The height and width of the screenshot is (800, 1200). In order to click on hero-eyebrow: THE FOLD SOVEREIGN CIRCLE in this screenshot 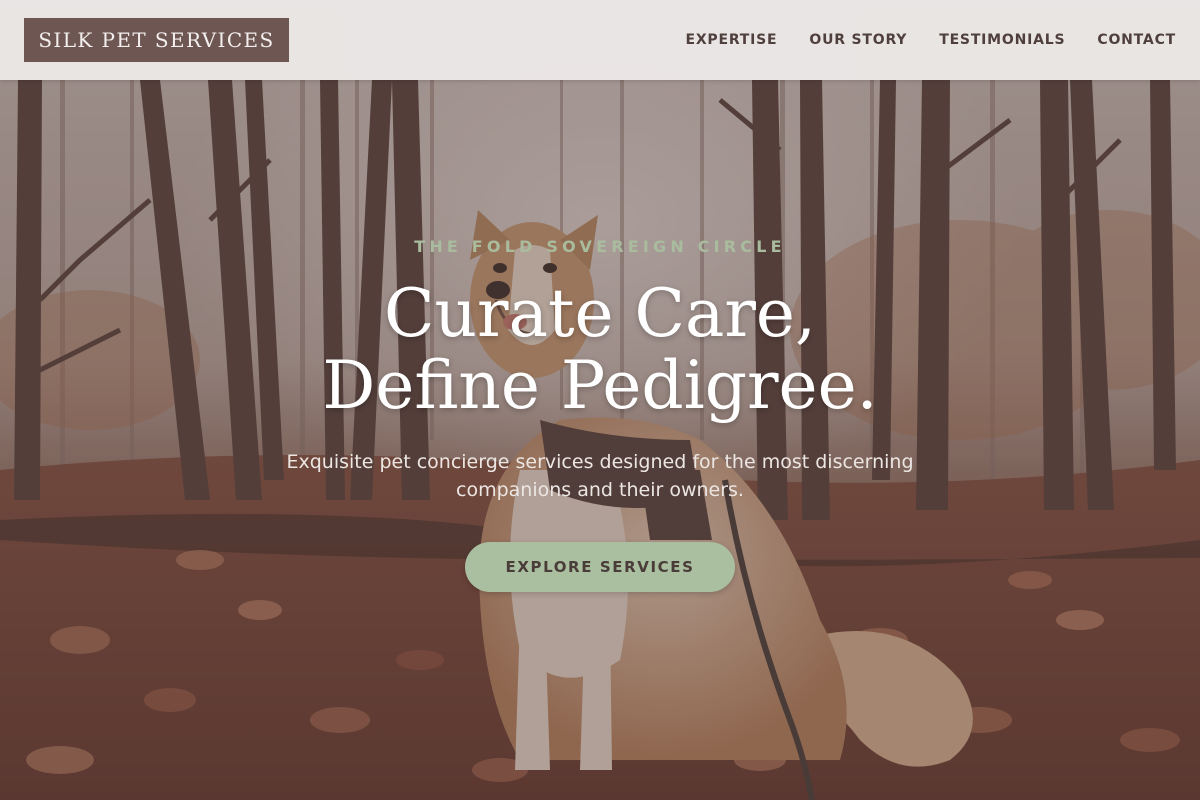, I will do `click(600, 246)`.